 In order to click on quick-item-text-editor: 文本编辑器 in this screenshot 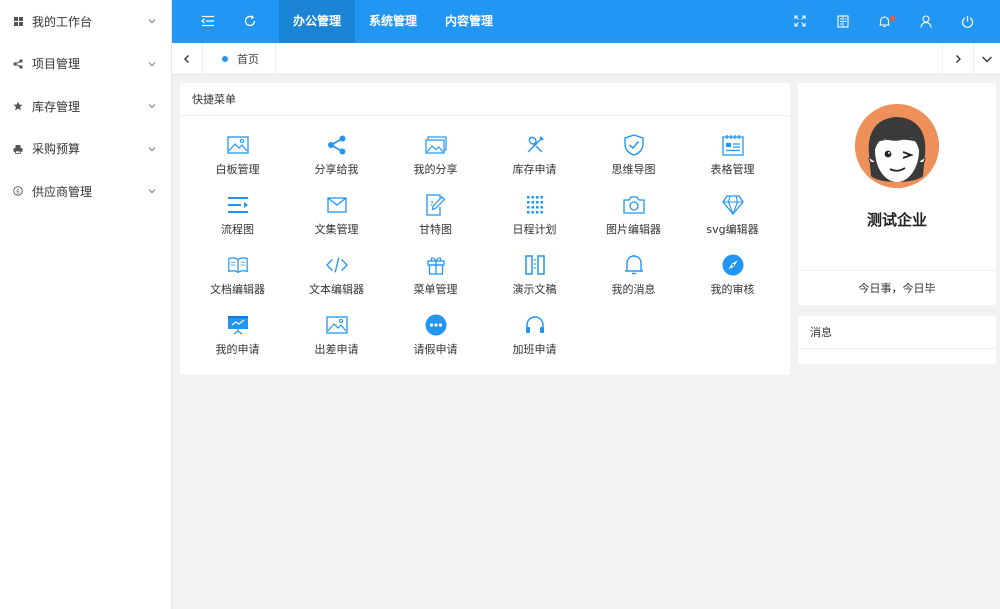, I will do `click(336, 281)`.